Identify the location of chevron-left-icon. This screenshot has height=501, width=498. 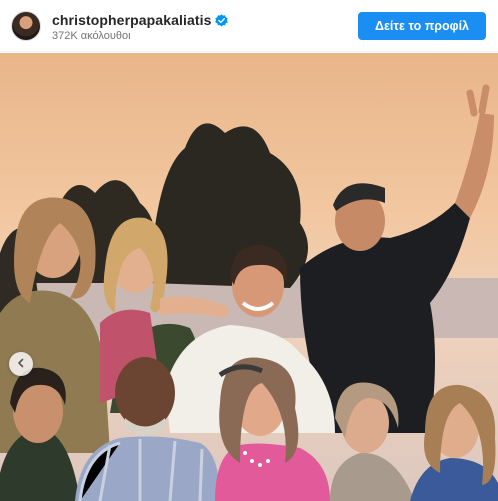
(21, 364).